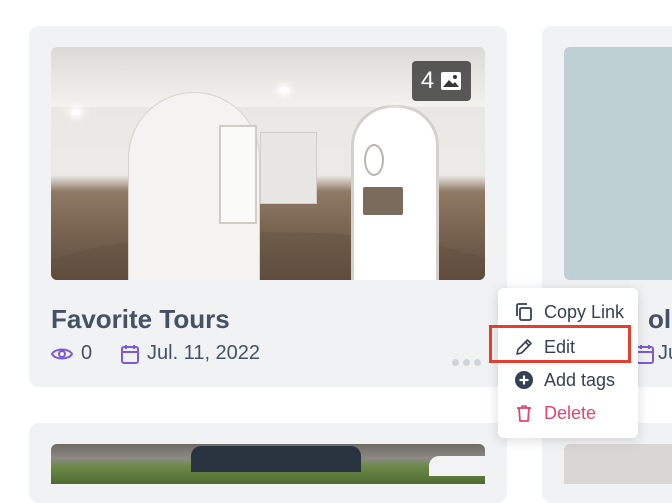  I want to click on views-count: 0, so click(71, 353).